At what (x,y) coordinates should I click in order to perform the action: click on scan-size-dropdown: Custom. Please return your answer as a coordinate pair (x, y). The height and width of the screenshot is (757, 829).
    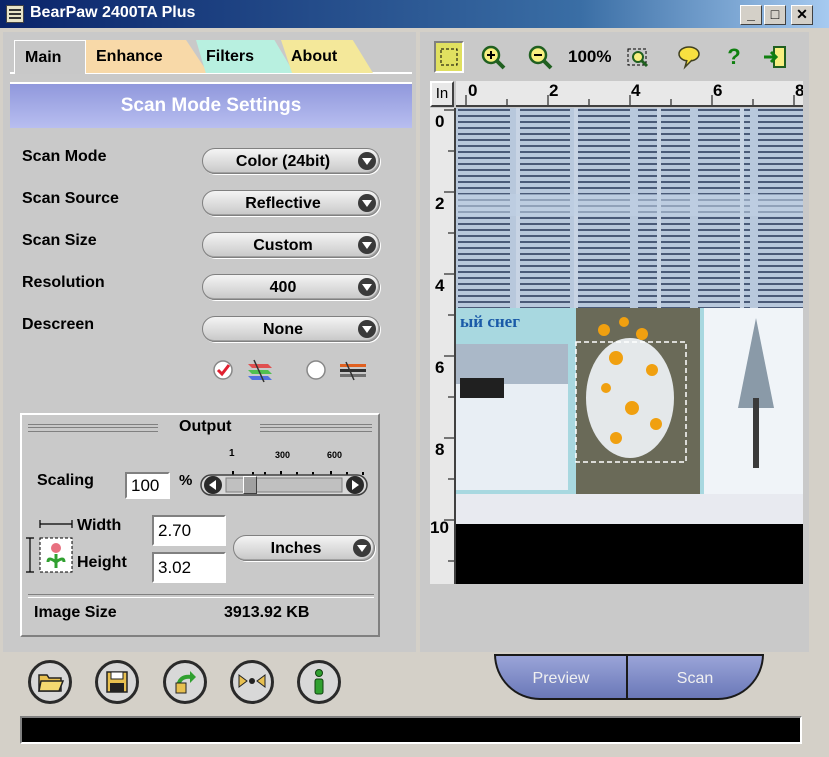
    Looking at the image, I should click on (291, 245).